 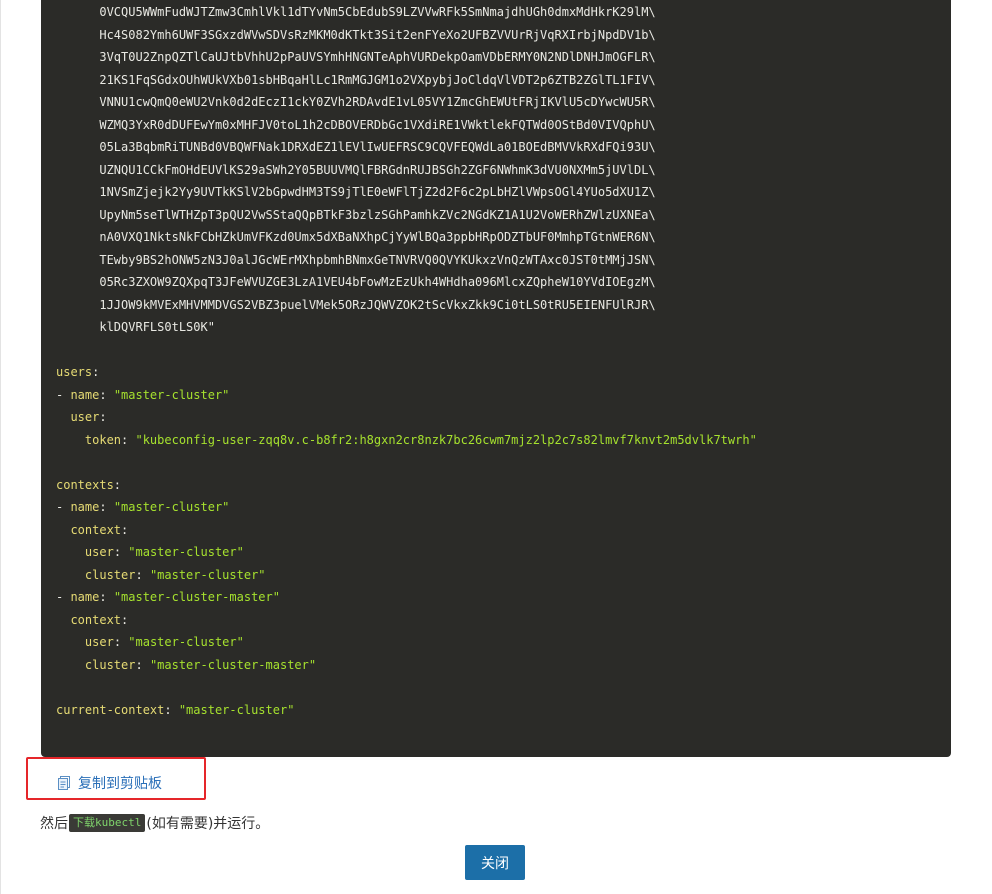 What do you see at coordinates (107, 823) in the screenshot?
I see `download-kubectl-link: 下载kubectl` at bounding box center [107, 823].